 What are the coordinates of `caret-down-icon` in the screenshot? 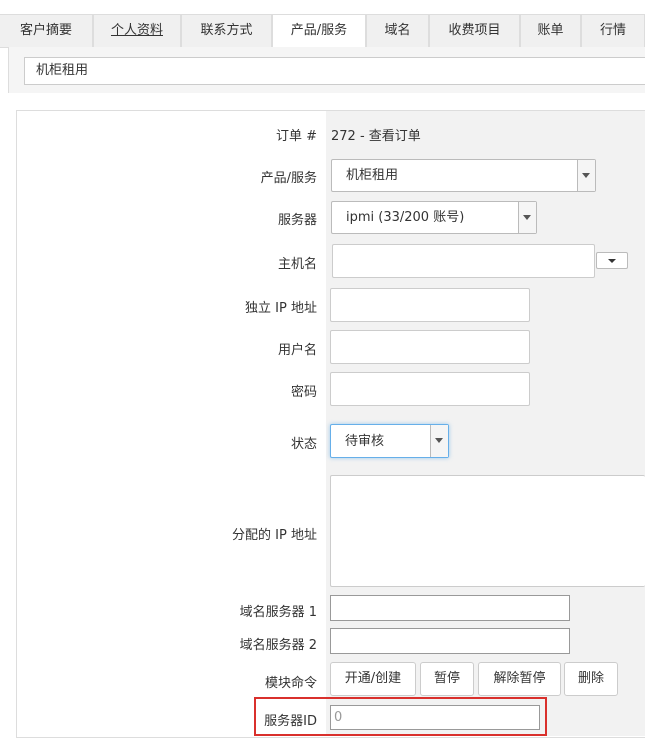 It's located at (612, 261).